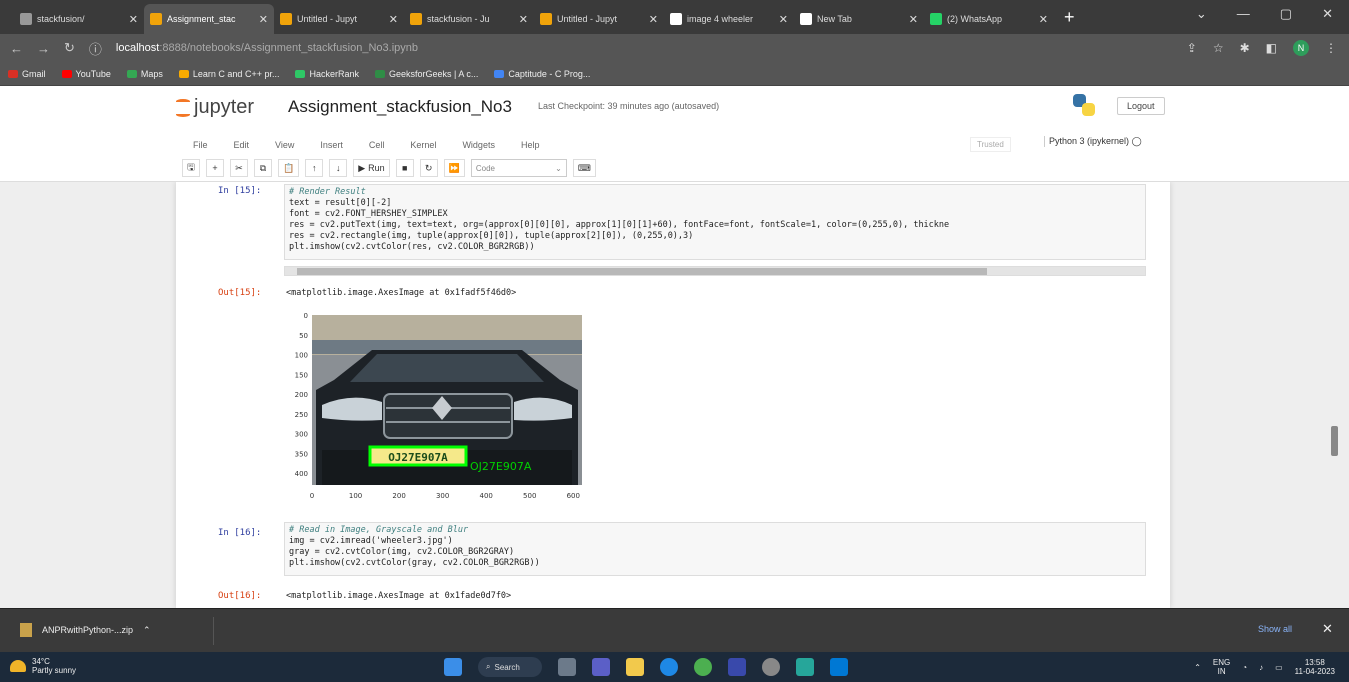  Describe the element at coordinates (79, 19) in the screenshot. I see `browser-tab: stackfusion/ ✕` at that location.